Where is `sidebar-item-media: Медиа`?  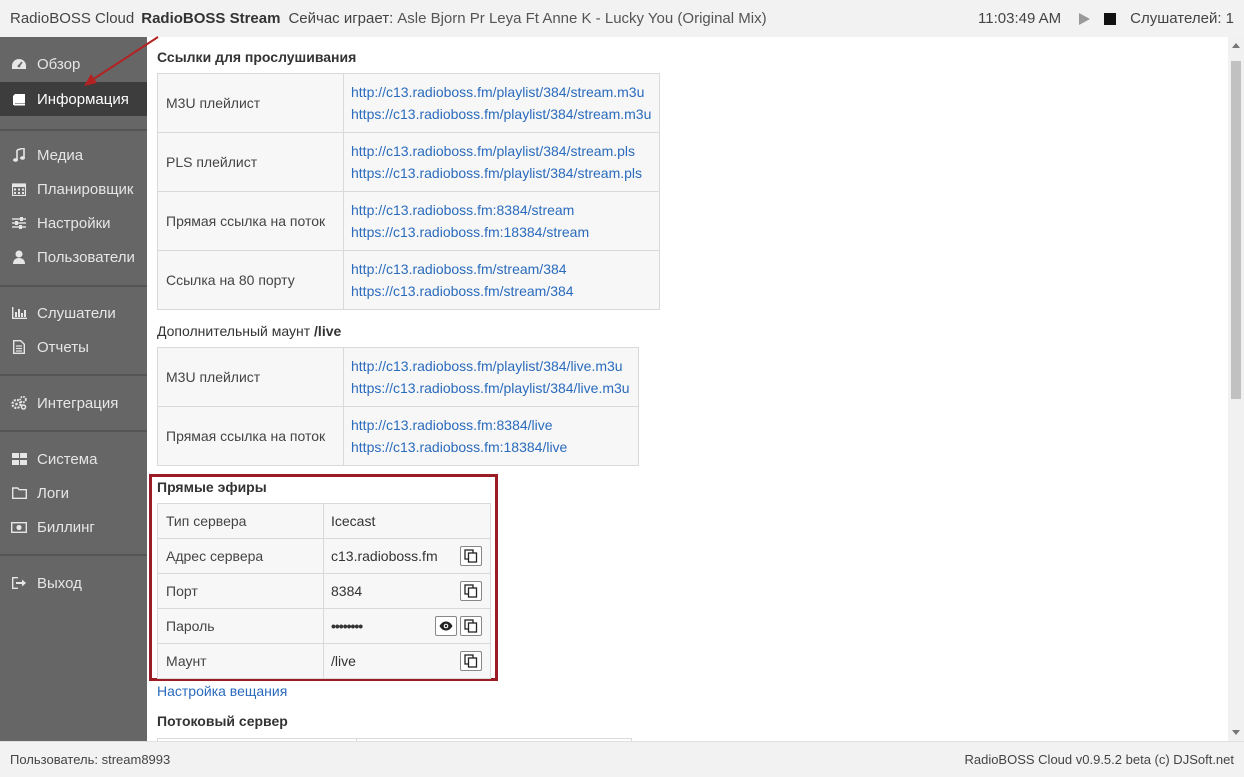
sidebar-item-media: Медиа is located at coordinates (73, 155).